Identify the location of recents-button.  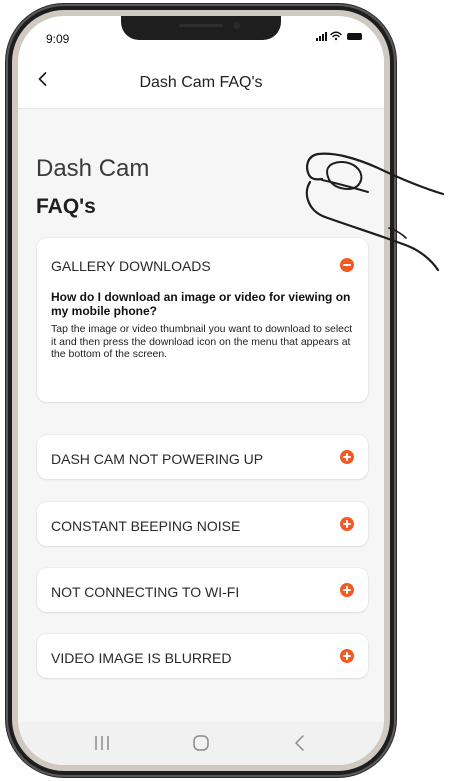
(102, 743).